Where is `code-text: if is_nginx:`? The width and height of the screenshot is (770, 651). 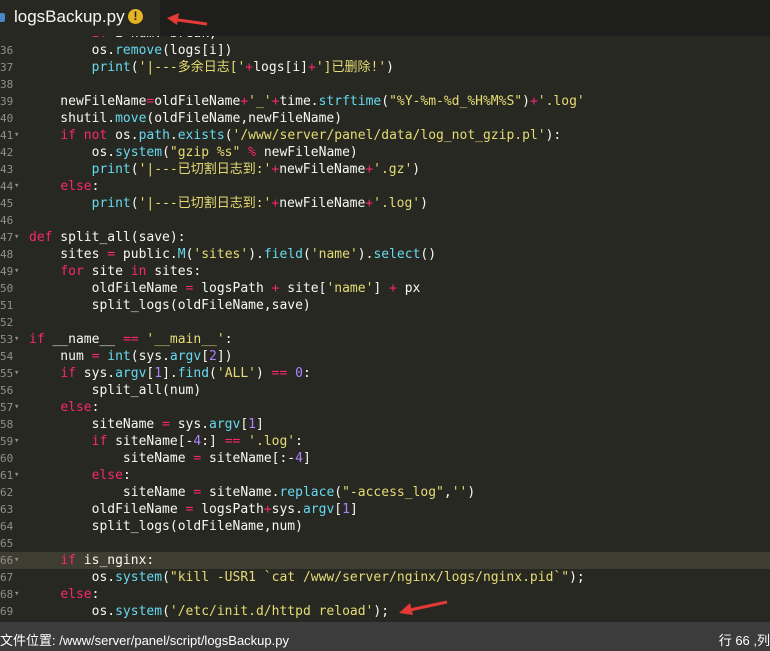 code-text: if is_nginx: is located at coordinates (107, 560).